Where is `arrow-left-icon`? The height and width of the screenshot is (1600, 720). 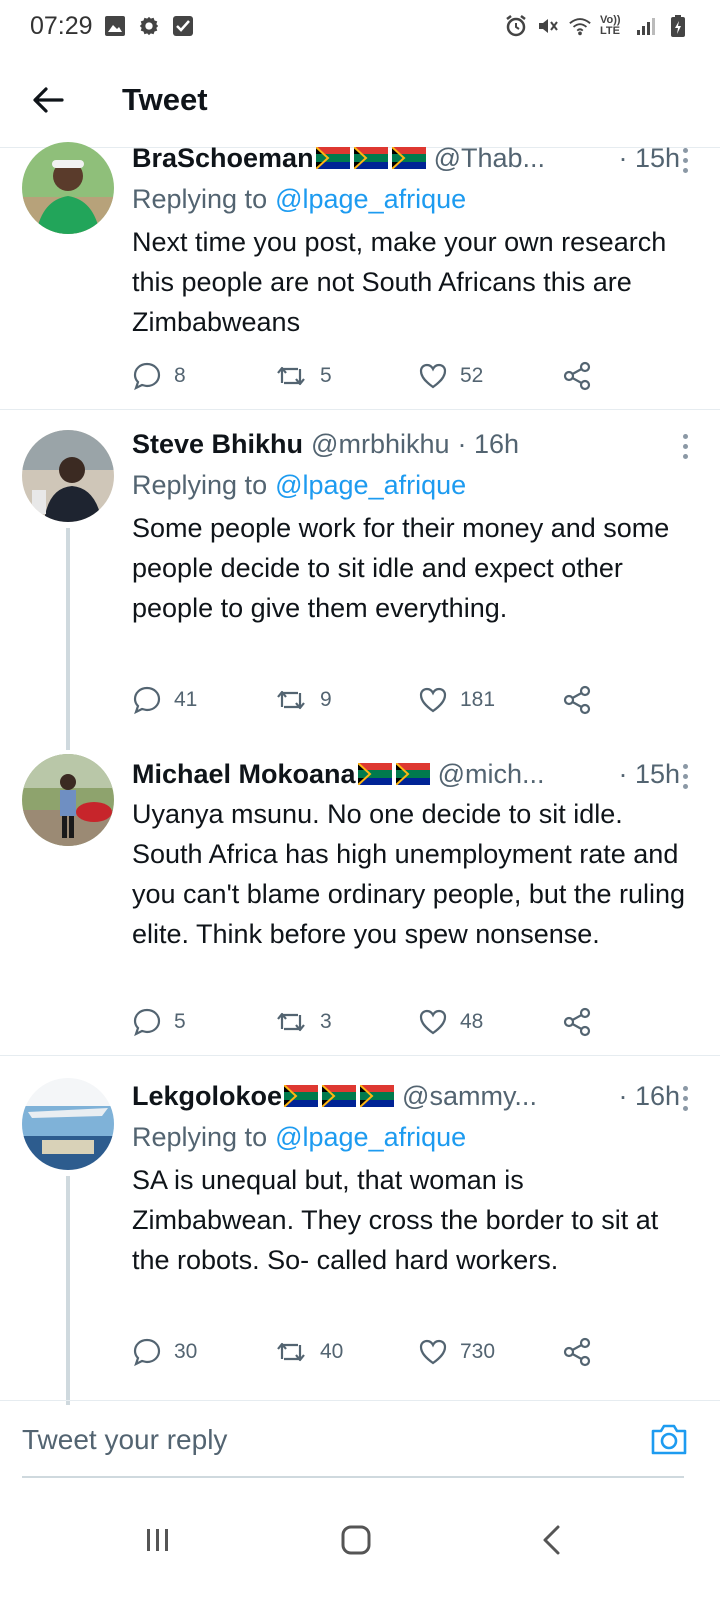 arrow-left-icon is located at coordinates (48, 99).